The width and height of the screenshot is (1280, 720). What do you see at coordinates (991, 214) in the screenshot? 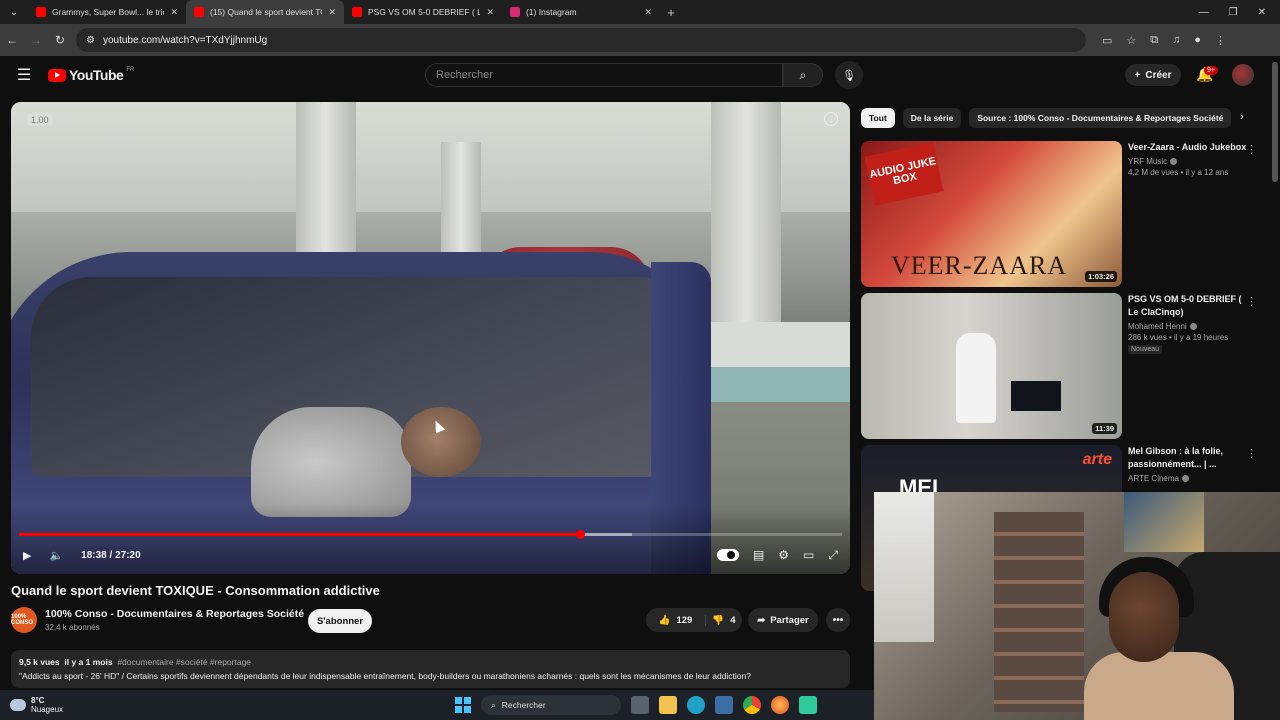
I see `video-thumbnail: AUDIO JUKE BOX VEER-ZAARA 1:03:26` at bounding box center [991, 214].